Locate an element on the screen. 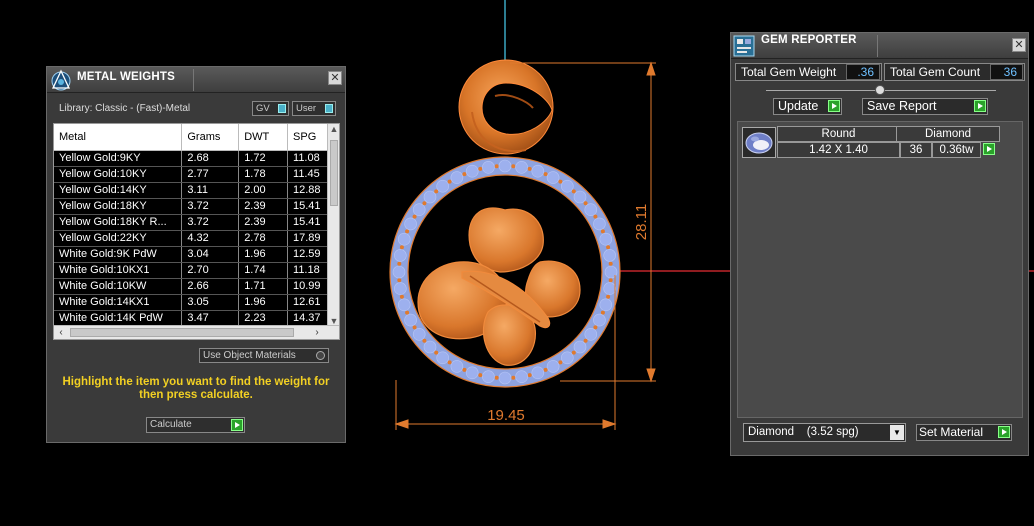  update-button: Update is located at coordinates (807, 106).